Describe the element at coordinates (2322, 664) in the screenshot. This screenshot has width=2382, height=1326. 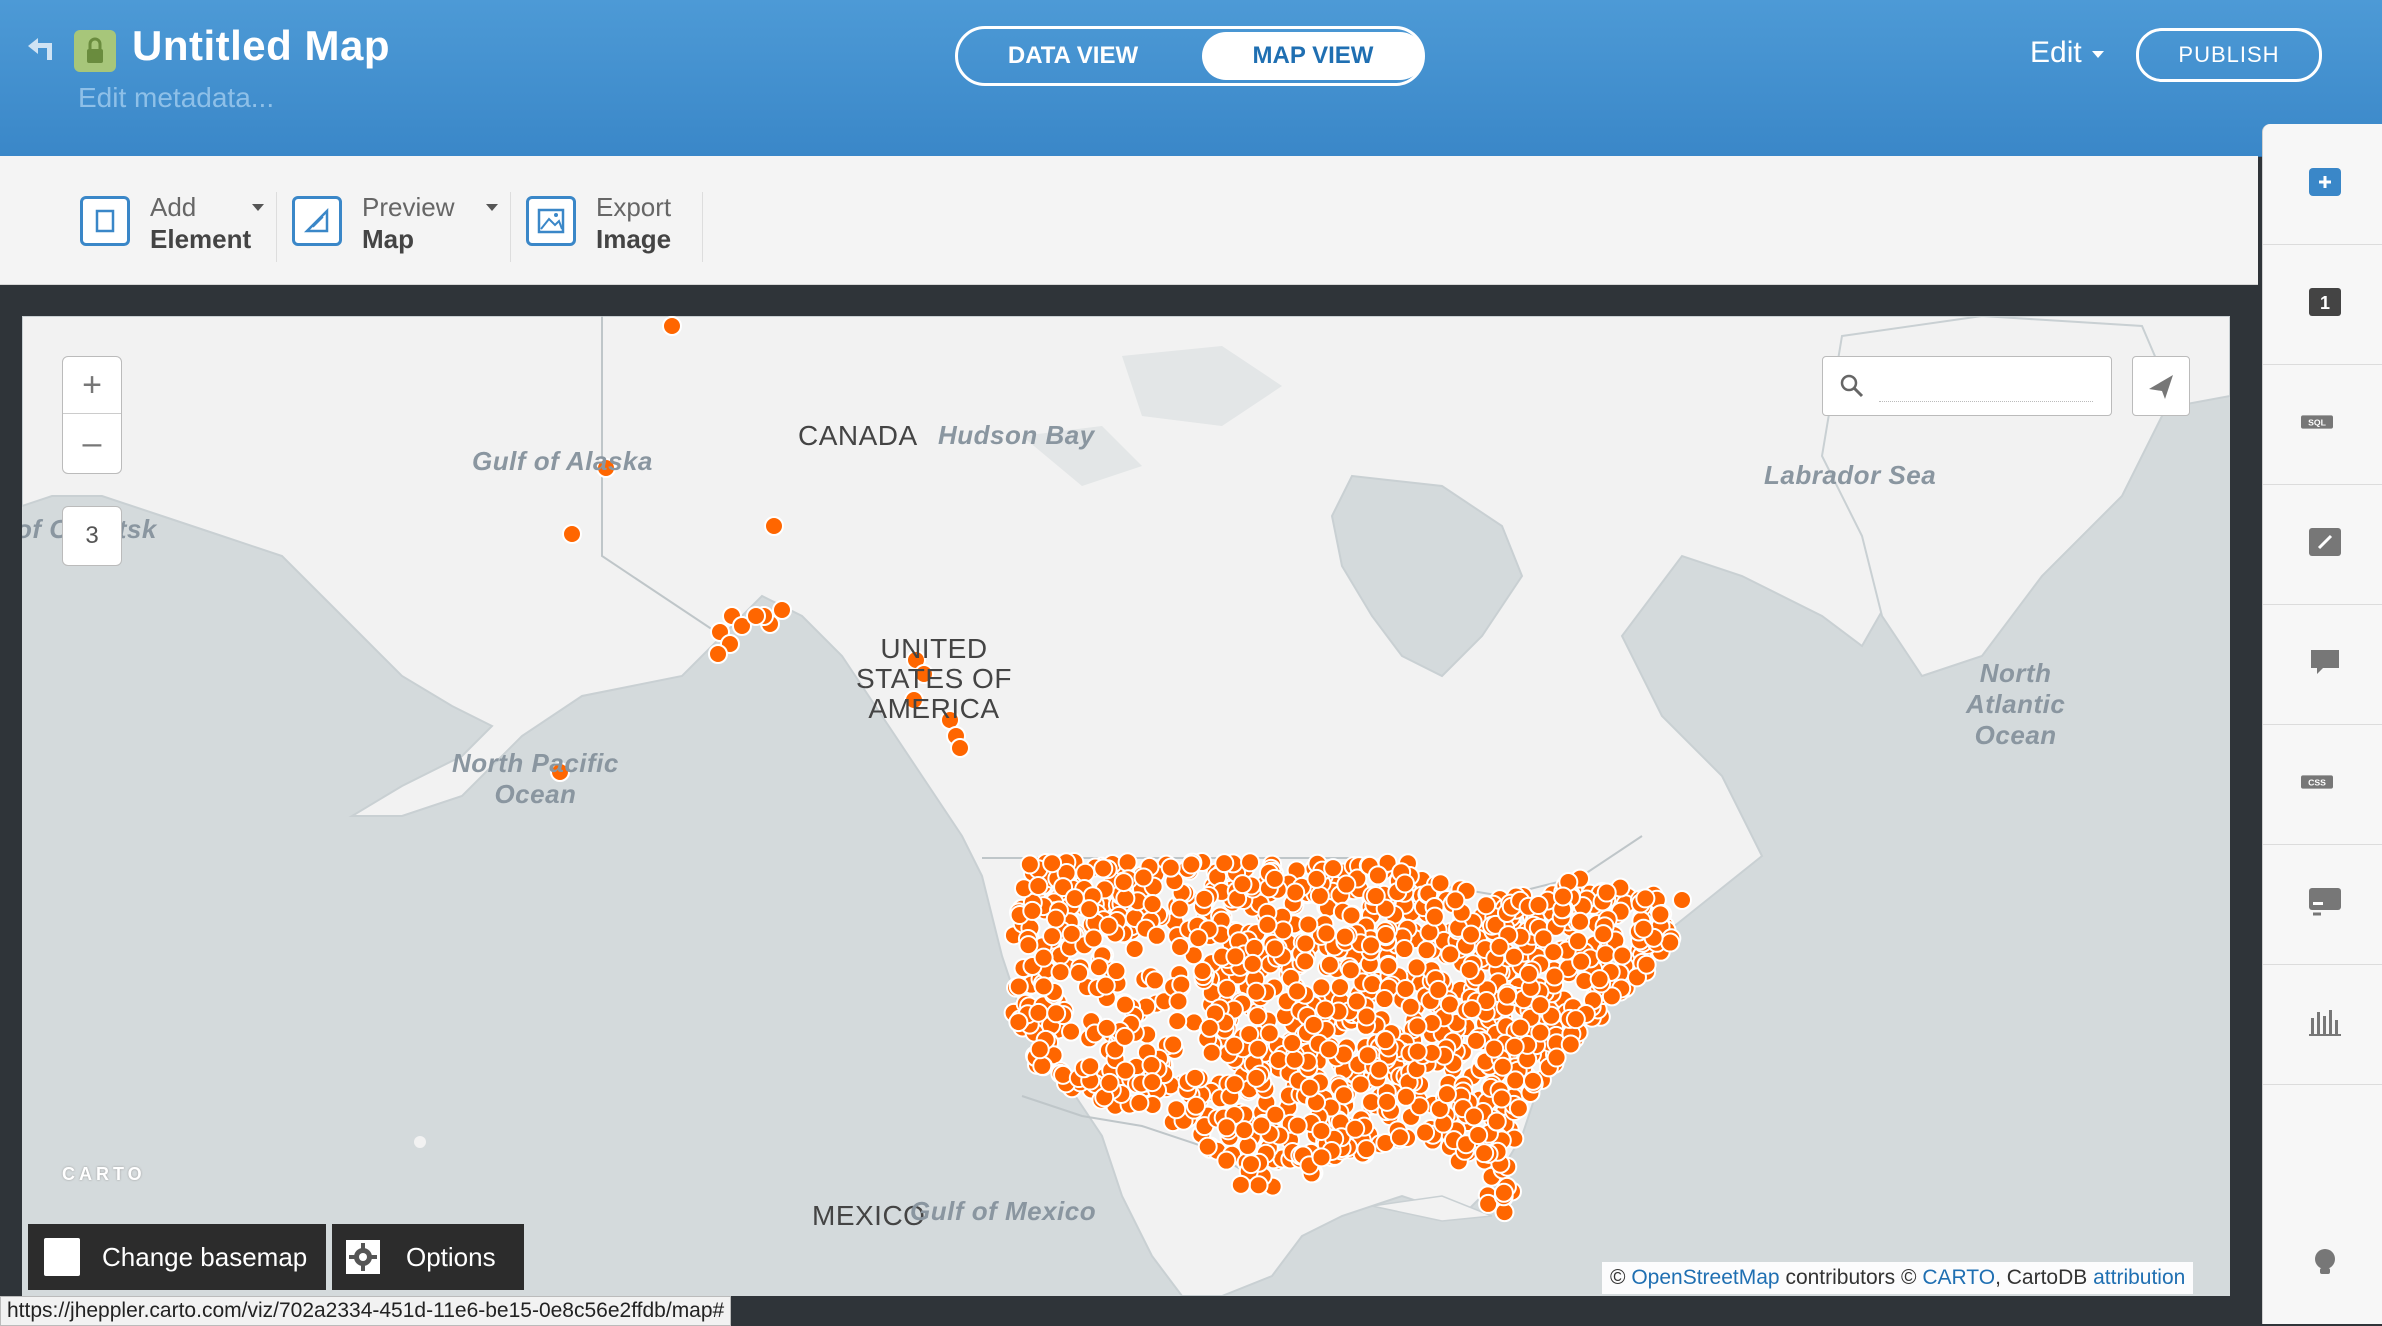
I see `infowindow-tab` at that location.